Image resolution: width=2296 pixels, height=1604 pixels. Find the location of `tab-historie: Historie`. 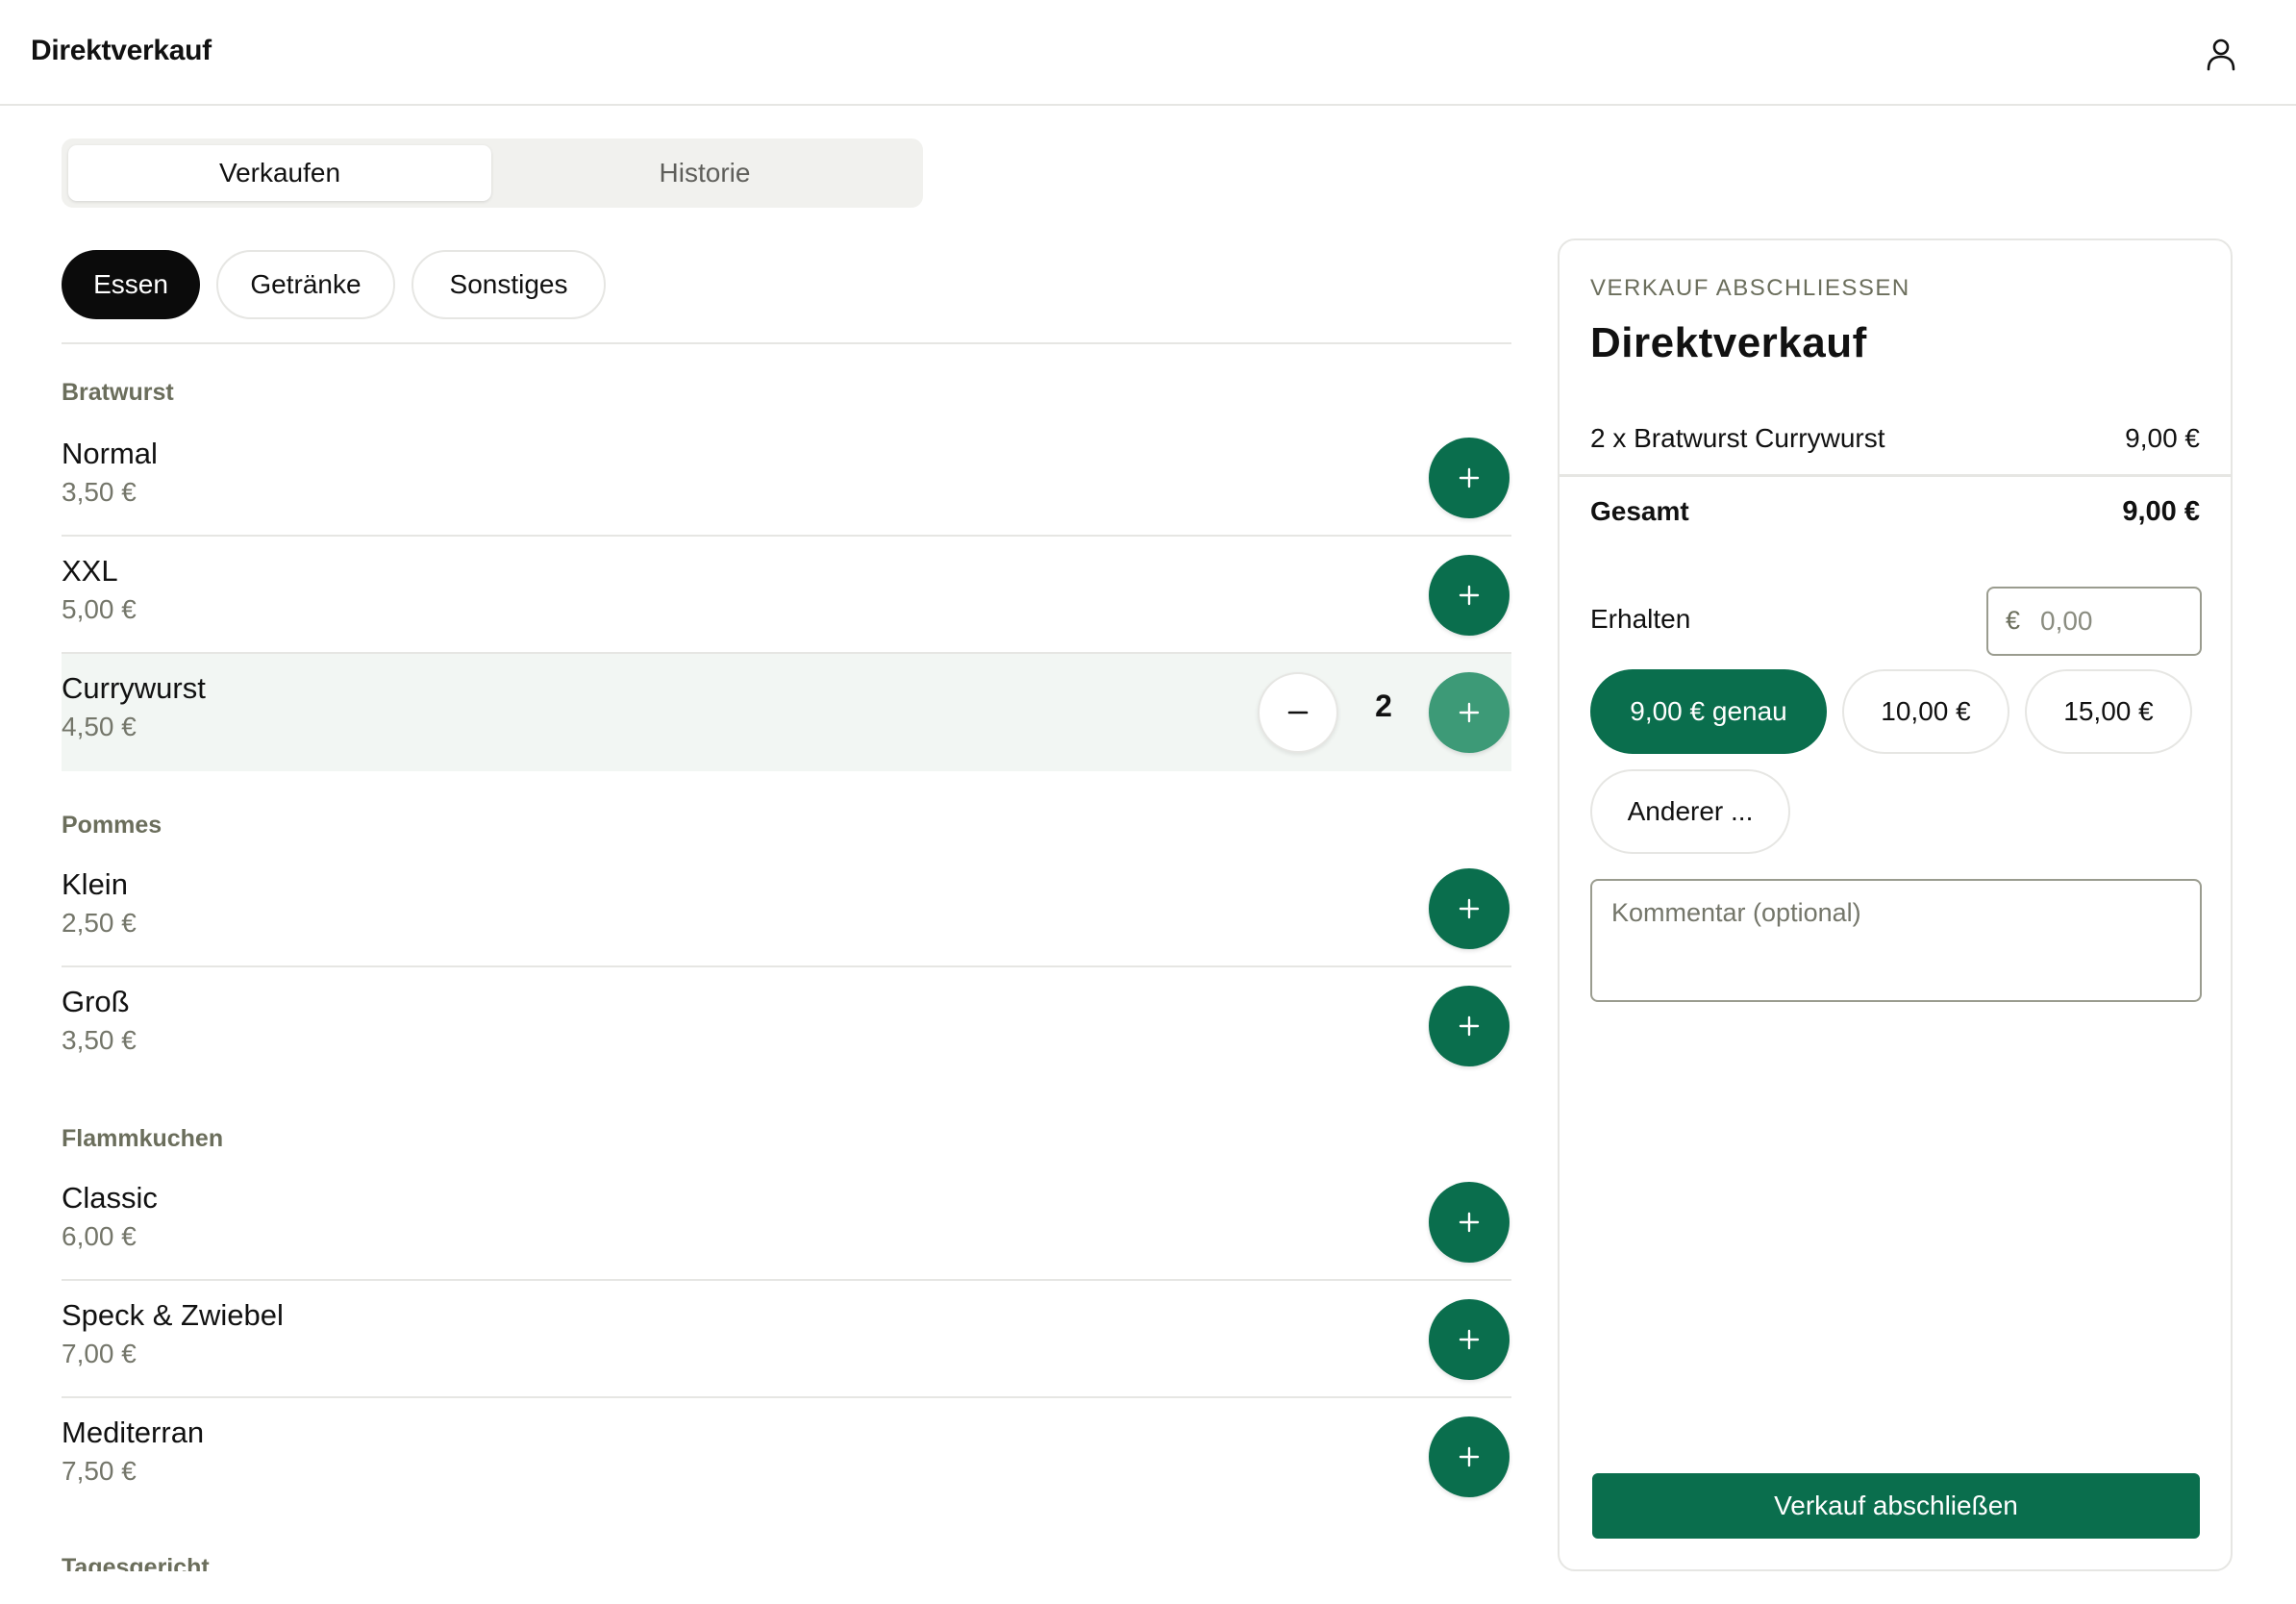

tab-historie: Historie is located at coordinates (704, 173).